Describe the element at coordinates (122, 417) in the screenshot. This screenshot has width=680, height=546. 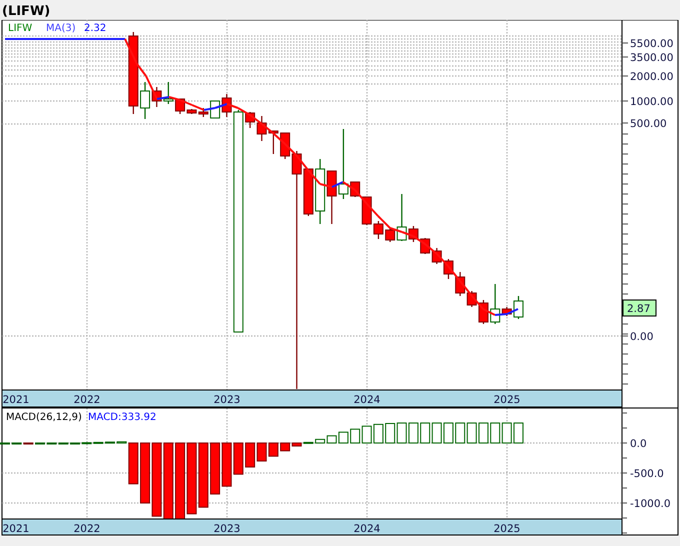
I see `legend-label: MACD:333.92` at that location.